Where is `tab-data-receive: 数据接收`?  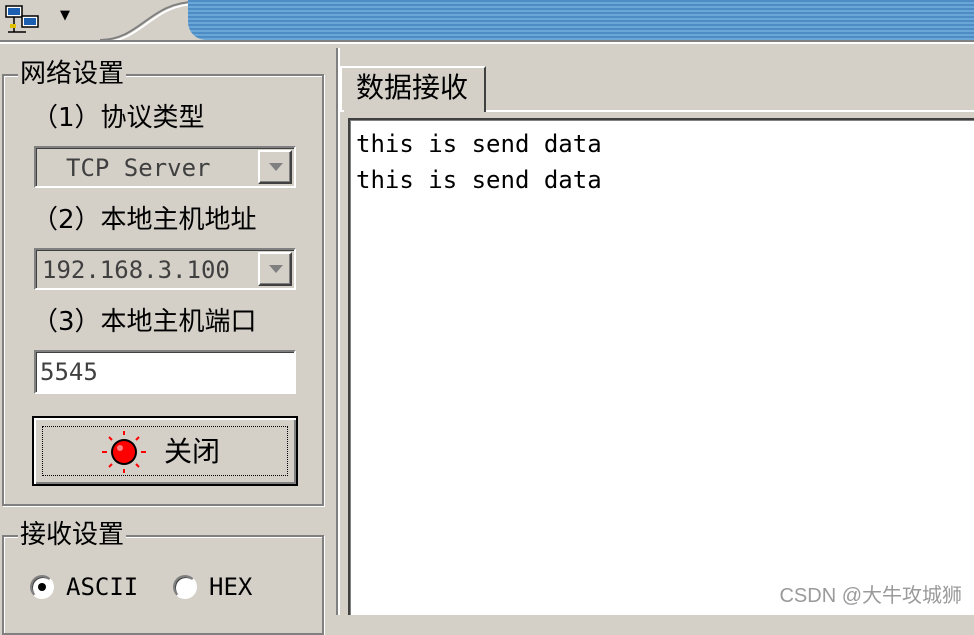
tab-data-receive: 数据接收 is located at coordinates (413, 89).